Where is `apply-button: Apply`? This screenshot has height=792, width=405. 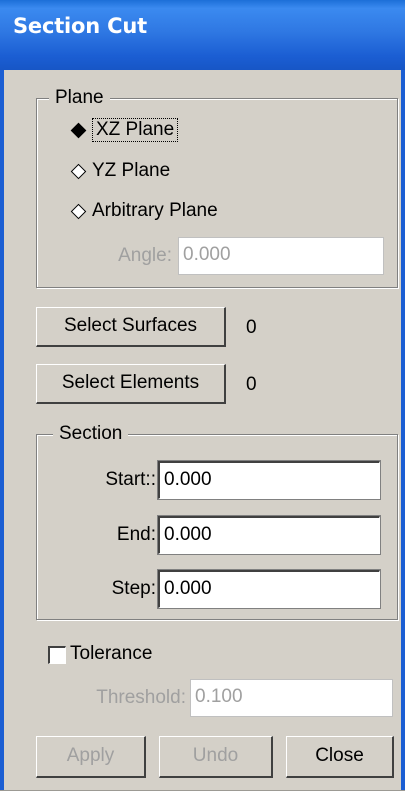 apply-button: Apply is located at coordinates (91, 757).